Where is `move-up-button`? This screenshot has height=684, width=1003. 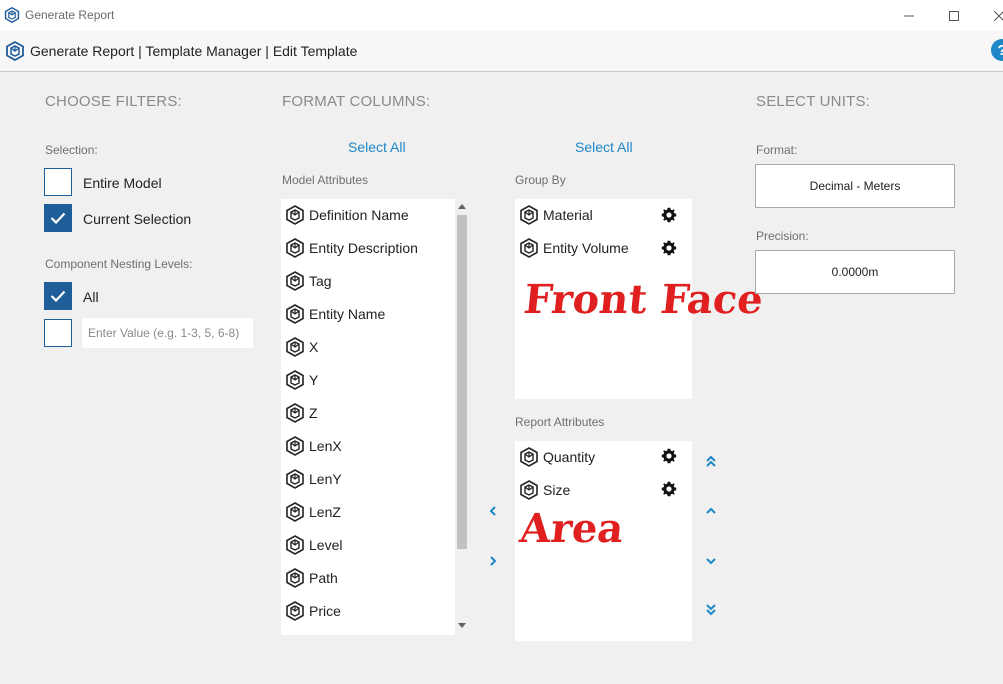
move-up-button is located at coordinates (711, 511).